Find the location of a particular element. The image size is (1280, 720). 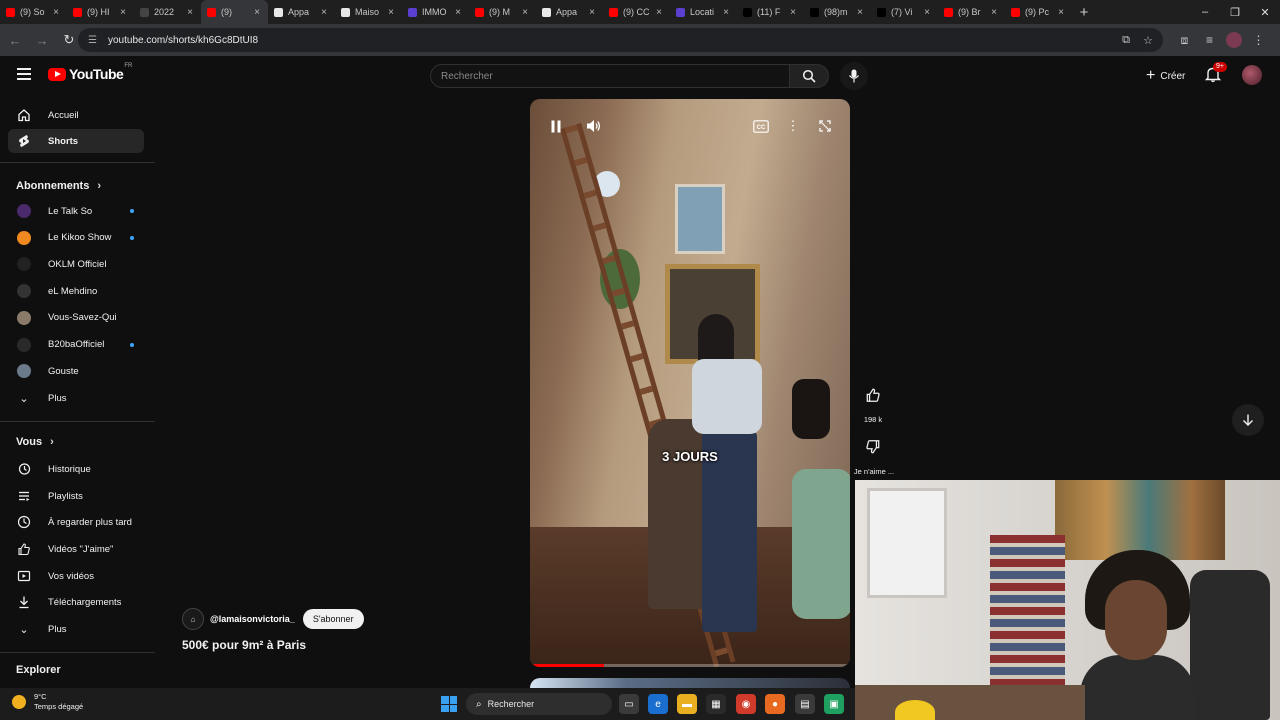

new-tab-icon: + is located at coordinates (1084, 12).